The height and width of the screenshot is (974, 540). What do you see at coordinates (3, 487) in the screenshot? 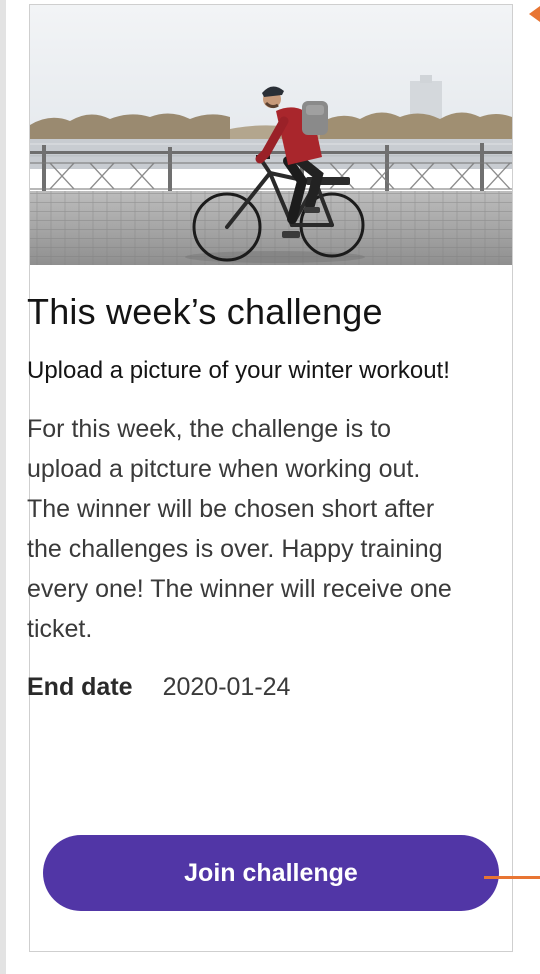
I see `canvas-left-edge` at bounding box center [3, 487].